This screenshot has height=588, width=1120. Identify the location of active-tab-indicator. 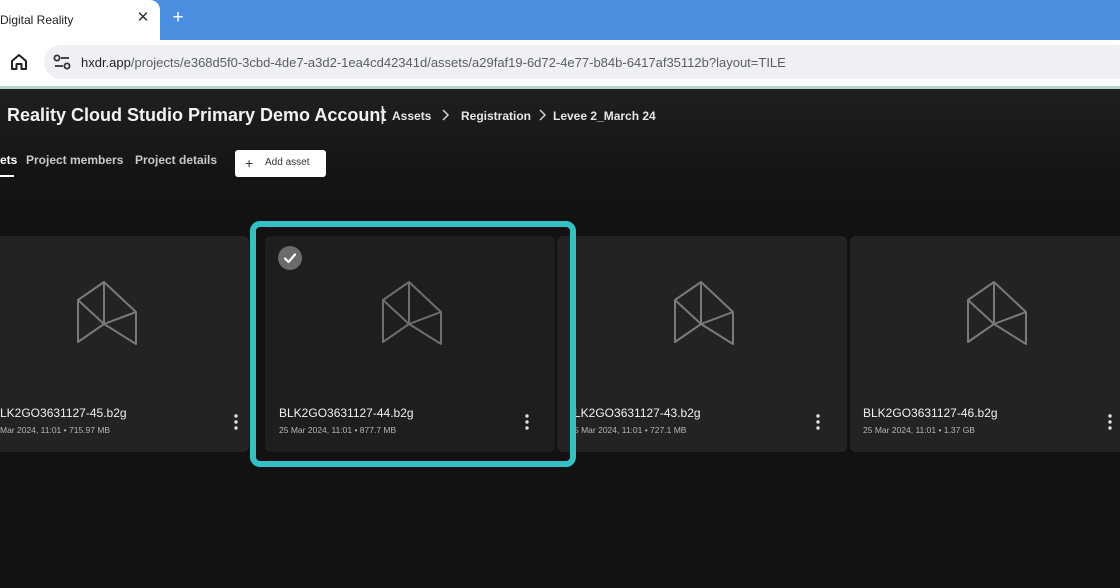
(7, 176).